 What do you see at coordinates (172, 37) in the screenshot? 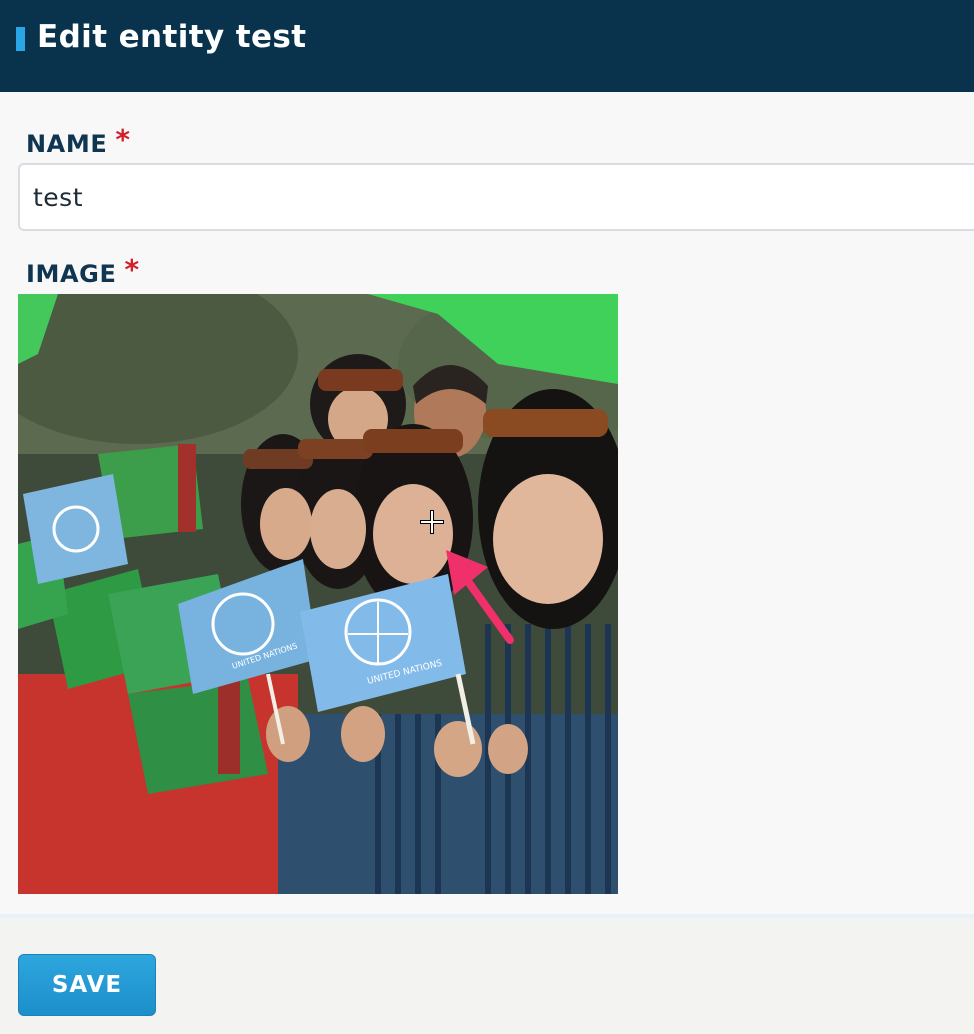
I see `page-title: Edit entity test` at bounding box center [172, 37].